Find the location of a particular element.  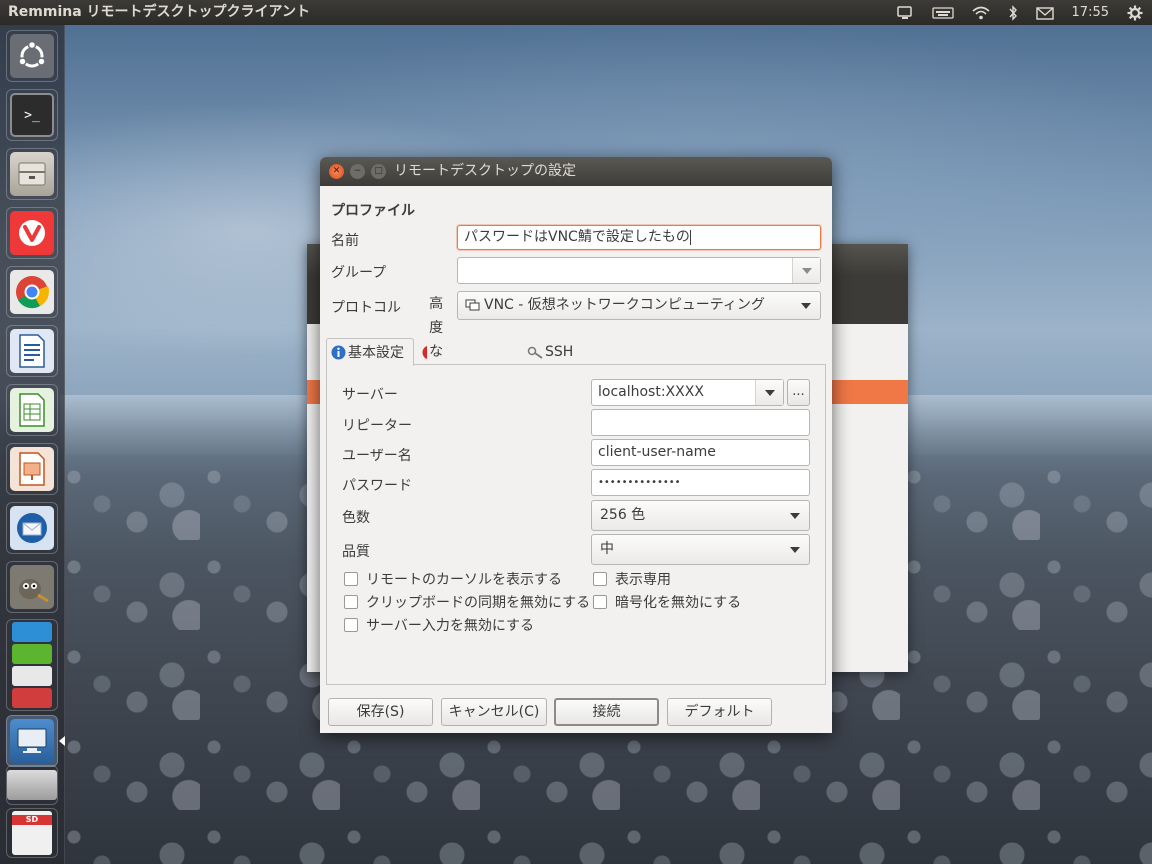

remmina-icon is located at coordinates (32, 741).